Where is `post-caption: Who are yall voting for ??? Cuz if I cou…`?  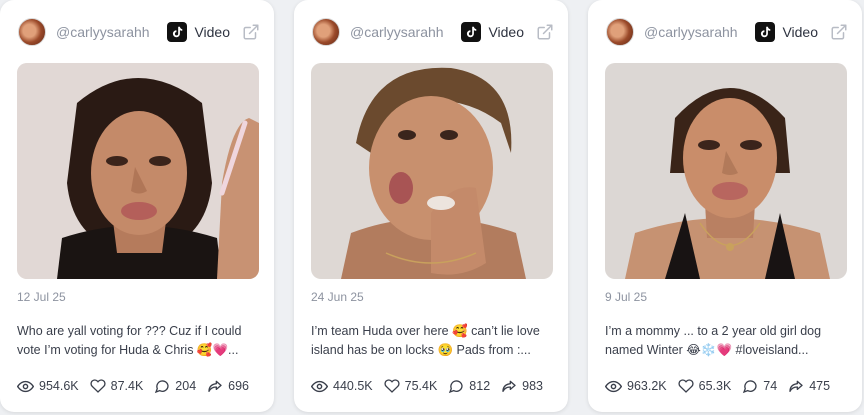 post-caption: Who are yall voting for ??? Cuz if I cou… is located at coordinates (129, 340).